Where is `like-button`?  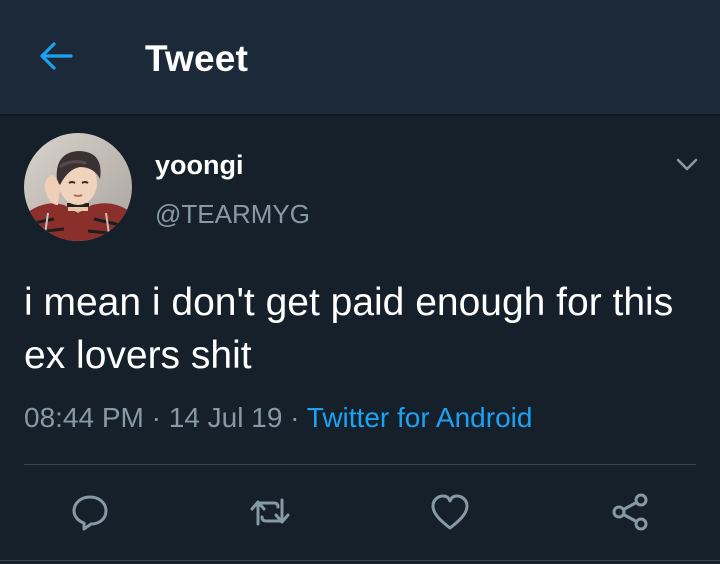
like-button is located at coordinates (450, 512).